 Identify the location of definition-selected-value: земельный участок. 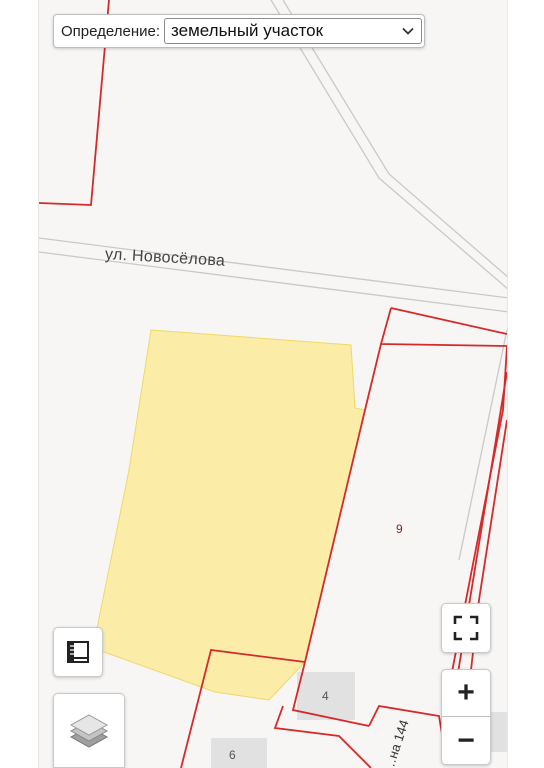
(247, 30).